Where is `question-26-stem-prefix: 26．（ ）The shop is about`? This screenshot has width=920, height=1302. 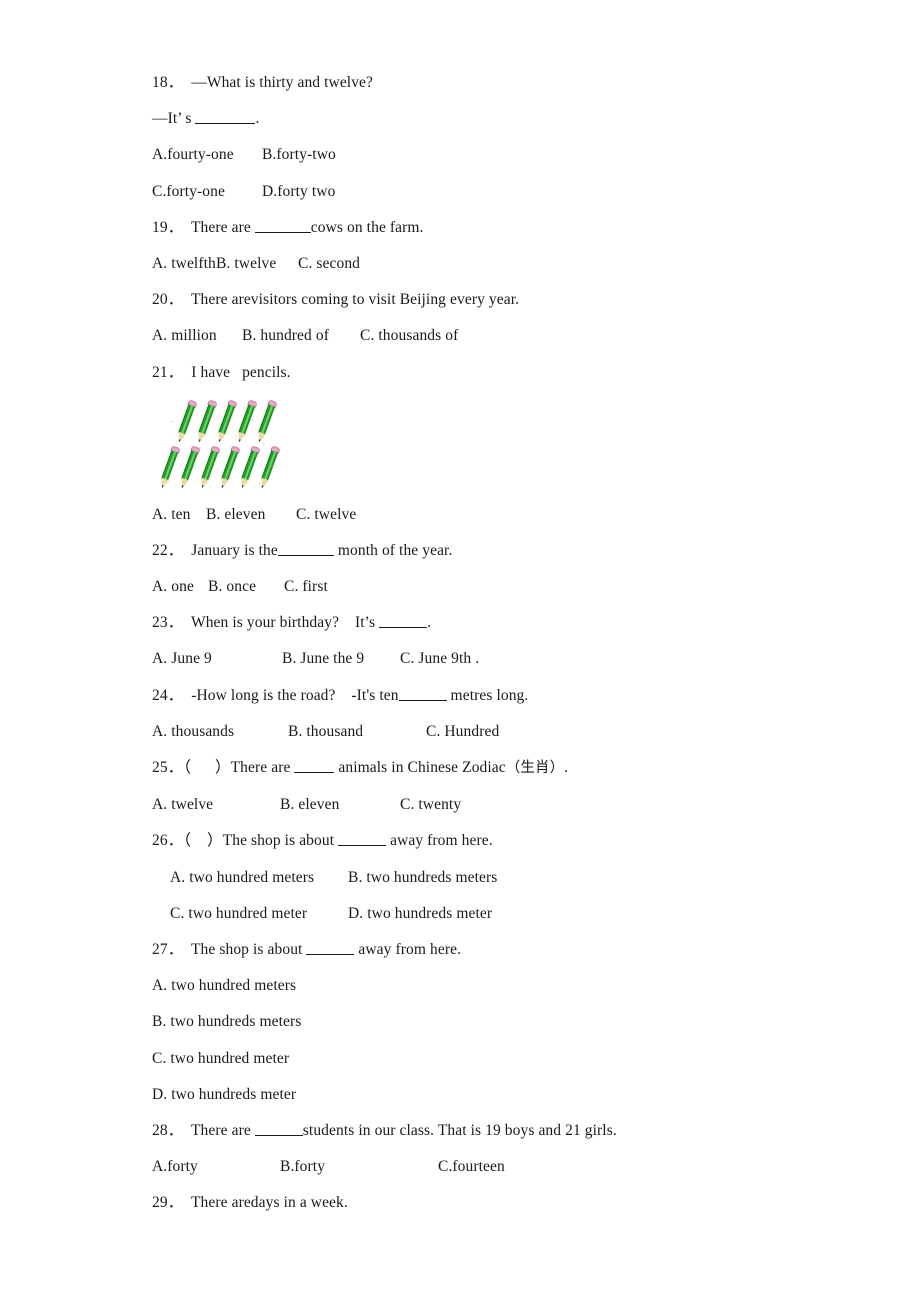
question-26-stem-prefix: 26．（ ）The shop is about is located at coordinates (245, 841).